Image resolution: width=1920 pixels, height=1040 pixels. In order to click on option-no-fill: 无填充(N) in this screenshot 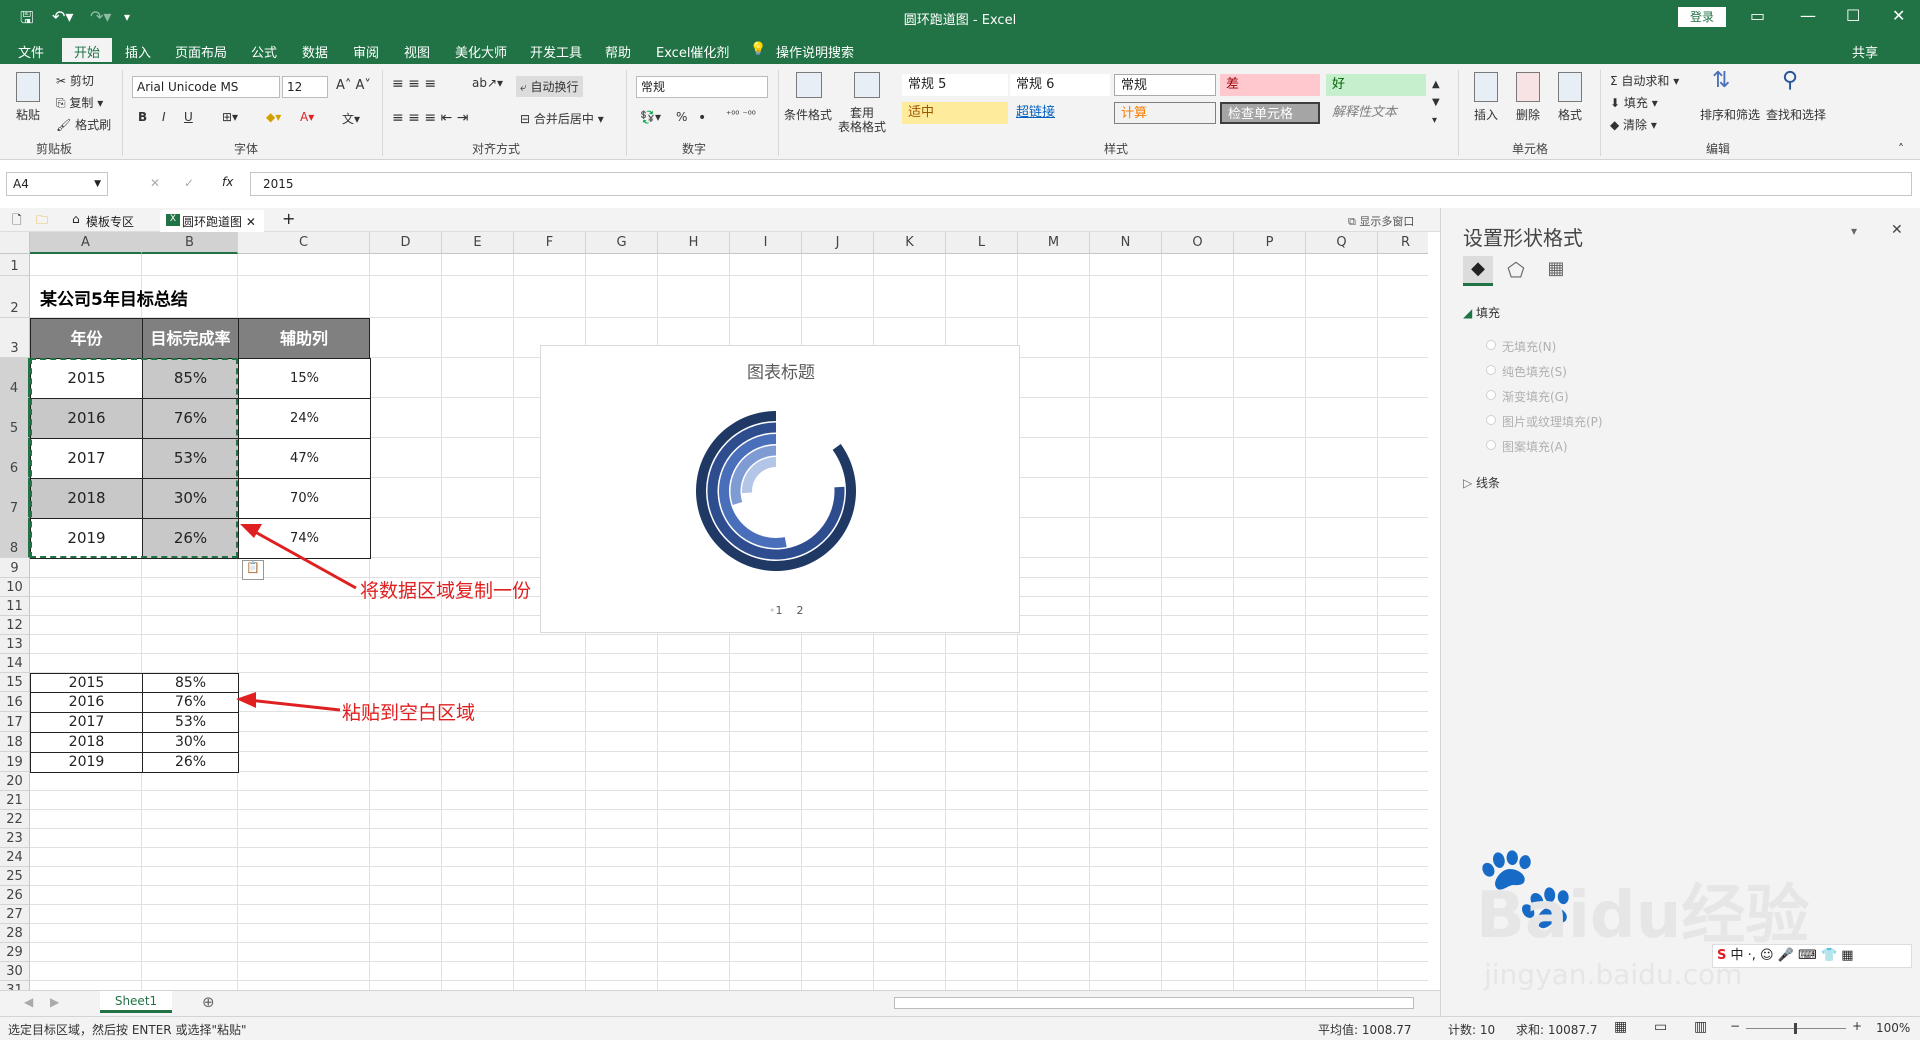, I will do `click(1529, 346)`.